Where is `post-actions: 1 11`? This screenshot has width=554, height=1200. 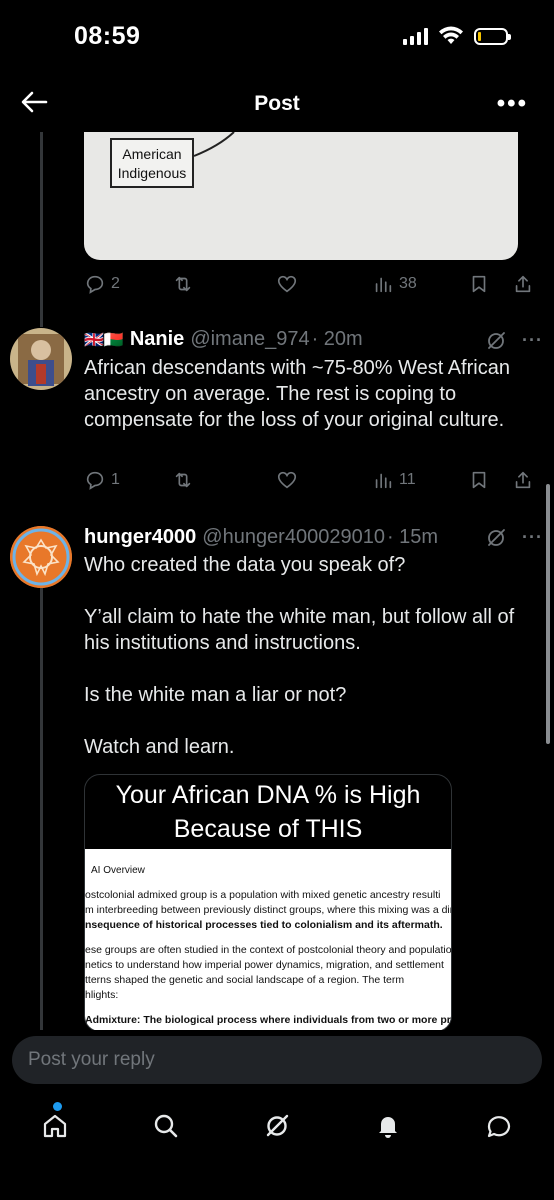
post-actions: 1 11 is located at coordinates (314, 480).